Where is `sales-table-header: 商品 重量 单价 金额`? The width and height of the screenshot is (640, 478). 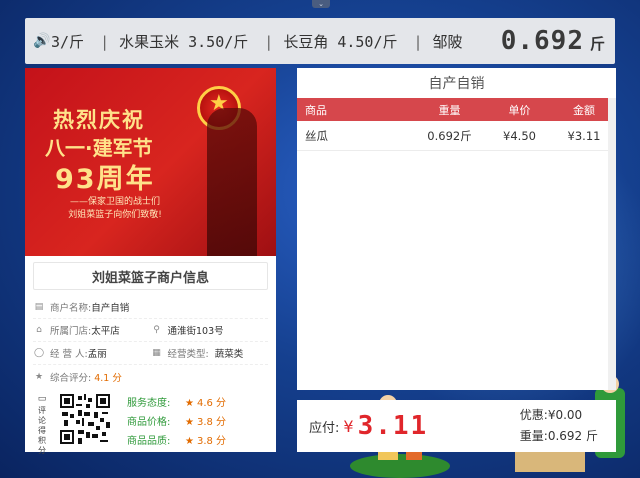
sales-table-header: 商品 重量 单价 金额 is located at coordinates (456, 109).